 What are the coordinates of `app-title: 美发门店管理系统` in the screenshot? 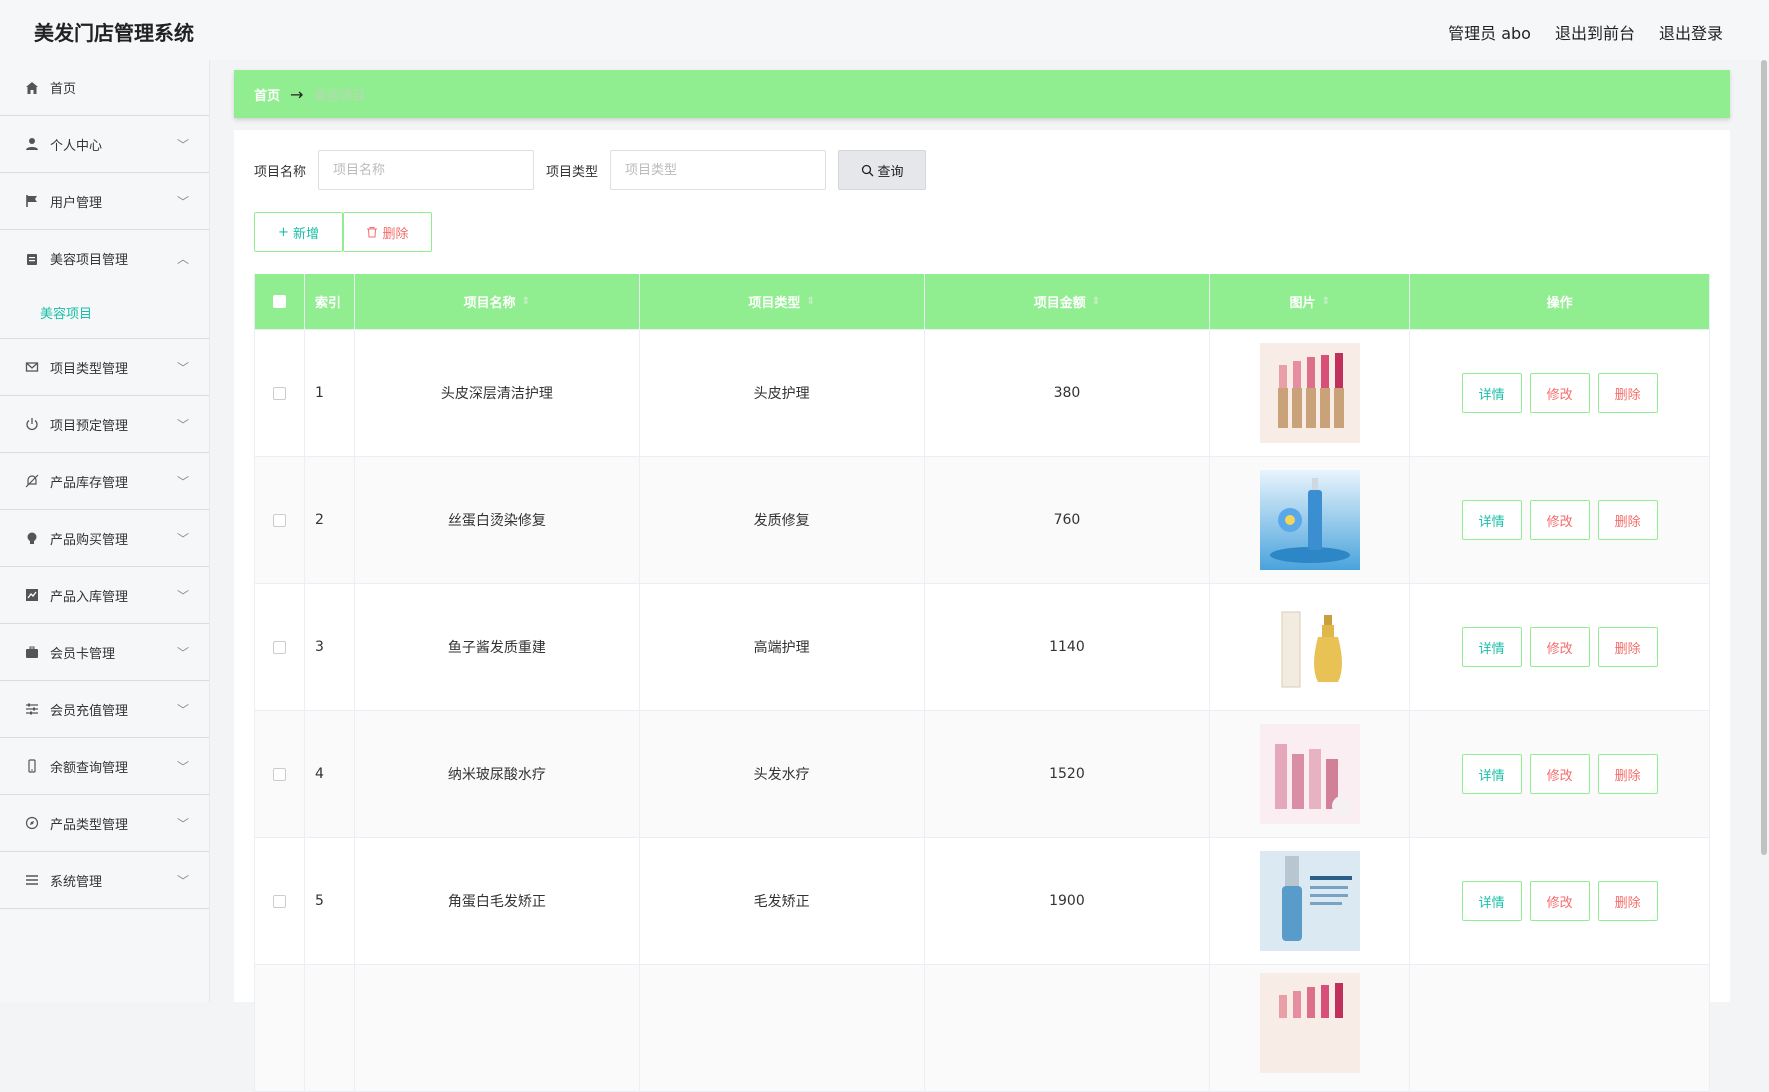 It's located at (114, 33).